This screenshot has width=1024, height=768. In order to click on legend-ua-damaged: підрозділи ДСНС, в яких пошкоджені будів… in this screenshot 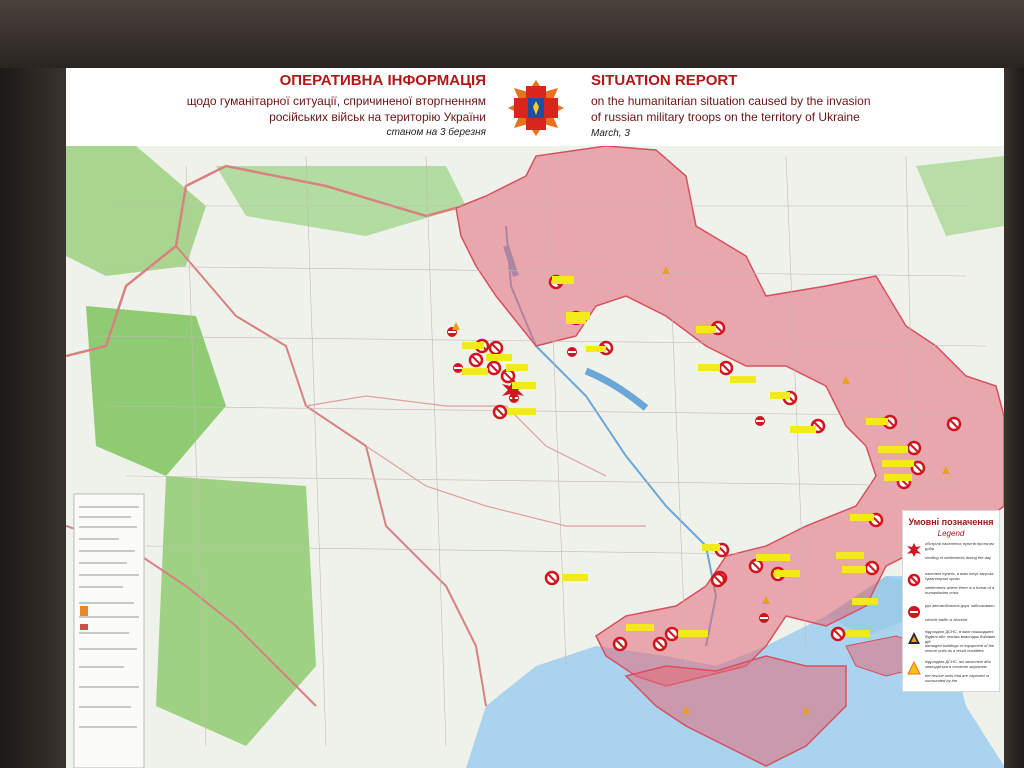, I will do `click(960, 636)`.